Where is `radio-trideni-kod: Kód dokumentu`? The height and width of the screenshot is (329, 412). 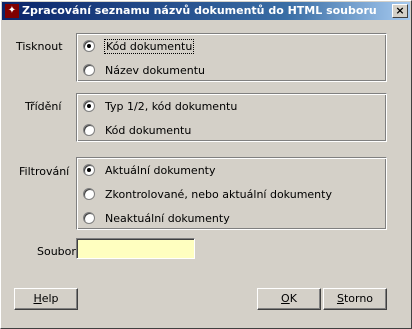
radio-trideni-kod: Kód dokumentu is located at coordinates (137, 130).